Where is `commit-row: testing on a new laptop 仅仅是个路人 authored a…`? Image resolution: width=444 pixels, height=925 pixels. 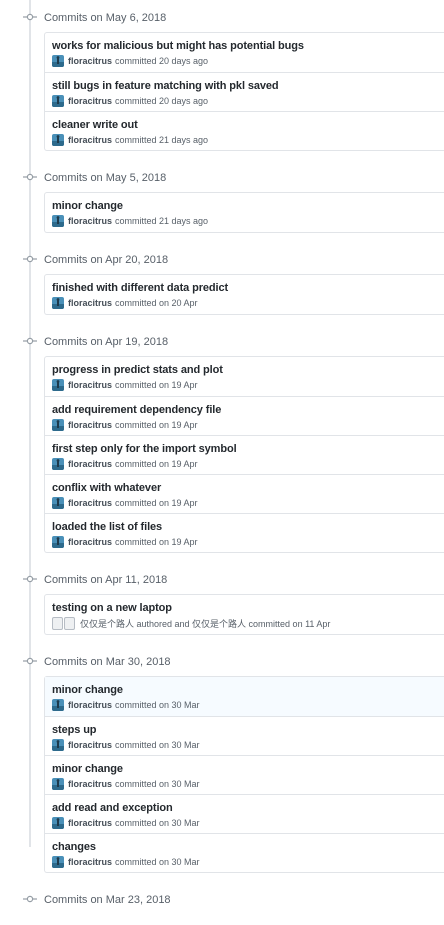 commit-row: testing on a new laptop 仅仅是个路人 authored a… is located at coordinates (244, 614).